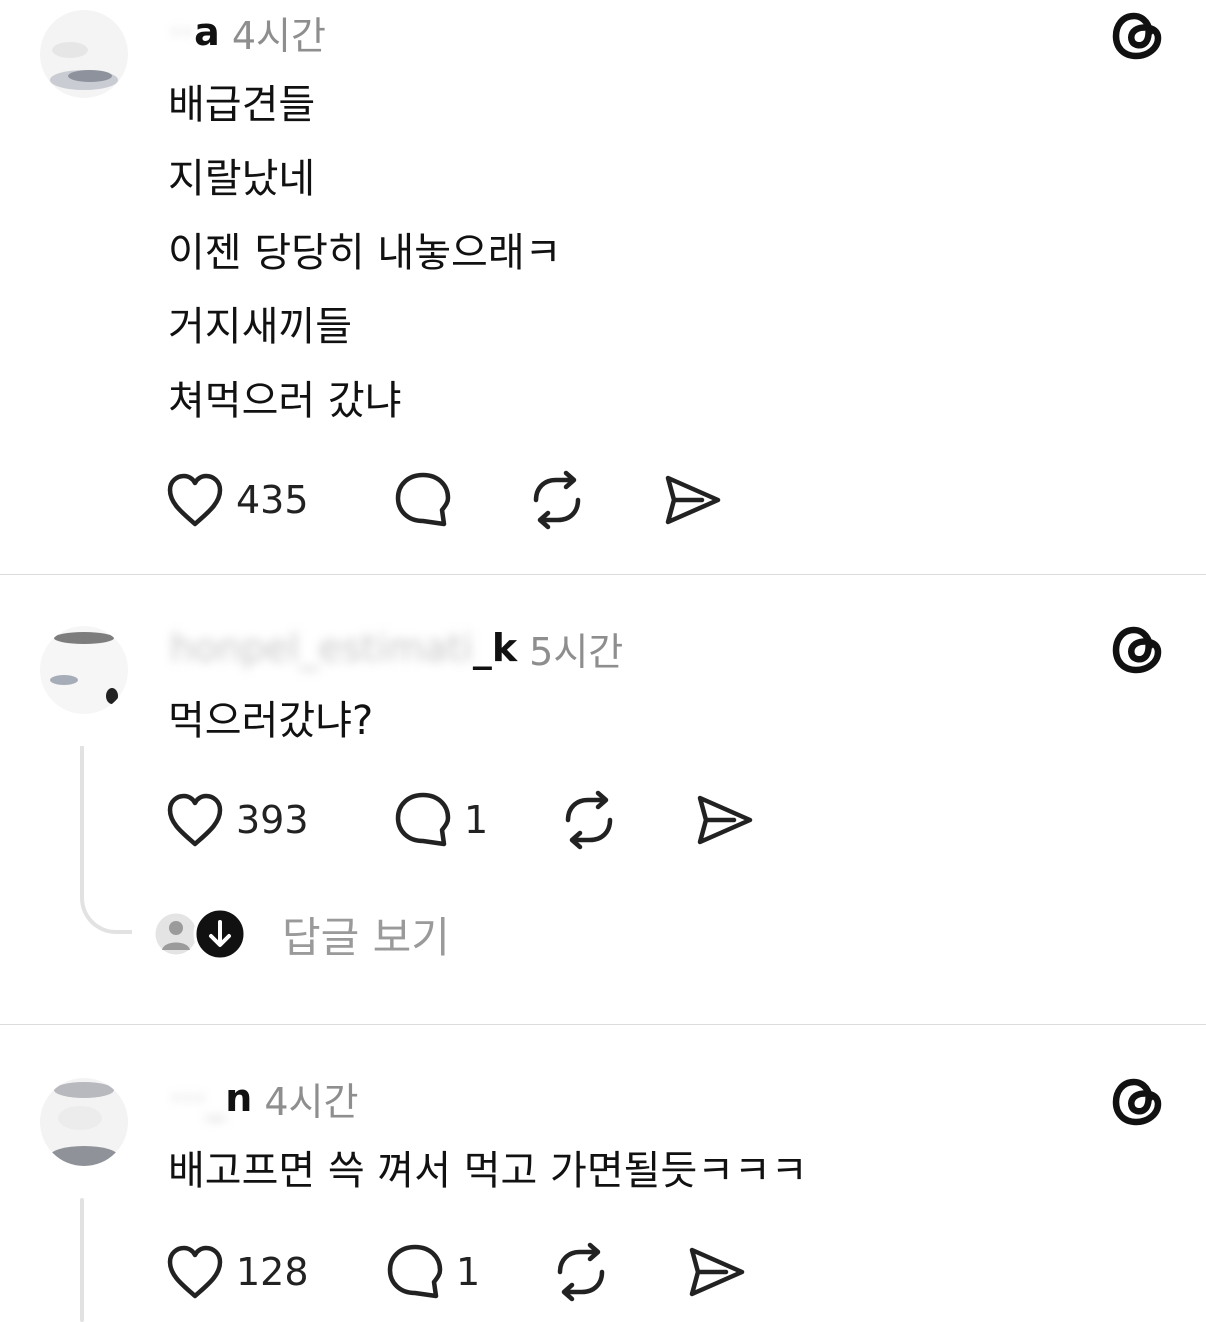 The width and height of the screenshot is (1206, 1322). I want to click on post-line: 거지새끼들, so click(260, 327).